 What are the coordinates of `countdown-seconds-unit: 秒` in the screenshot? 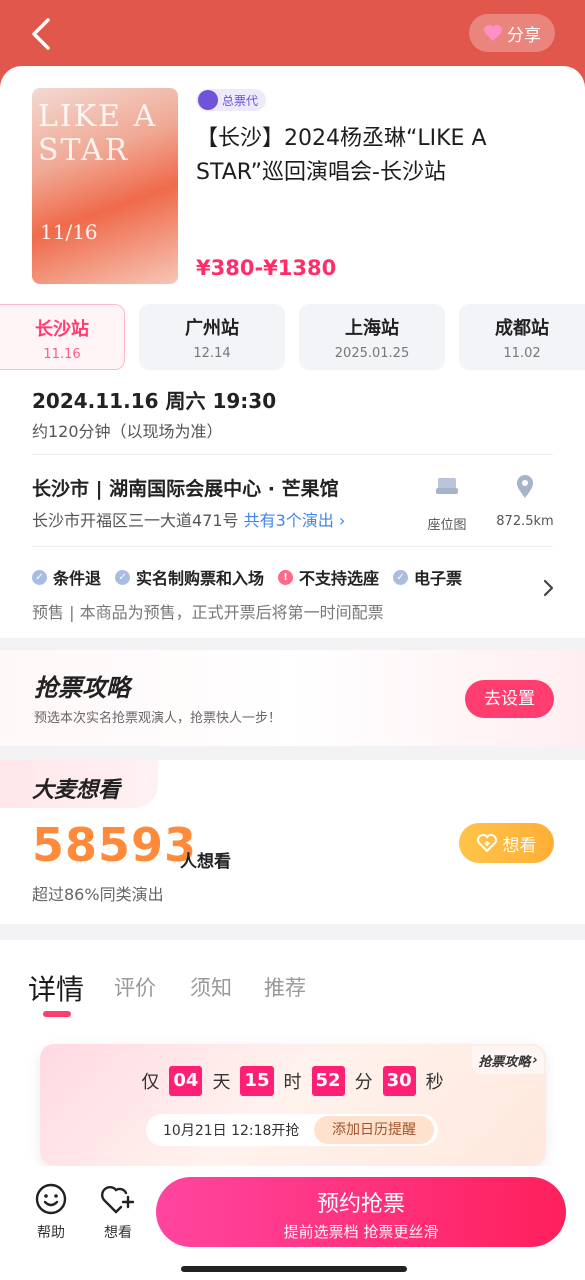 It's located at (434, 1082).